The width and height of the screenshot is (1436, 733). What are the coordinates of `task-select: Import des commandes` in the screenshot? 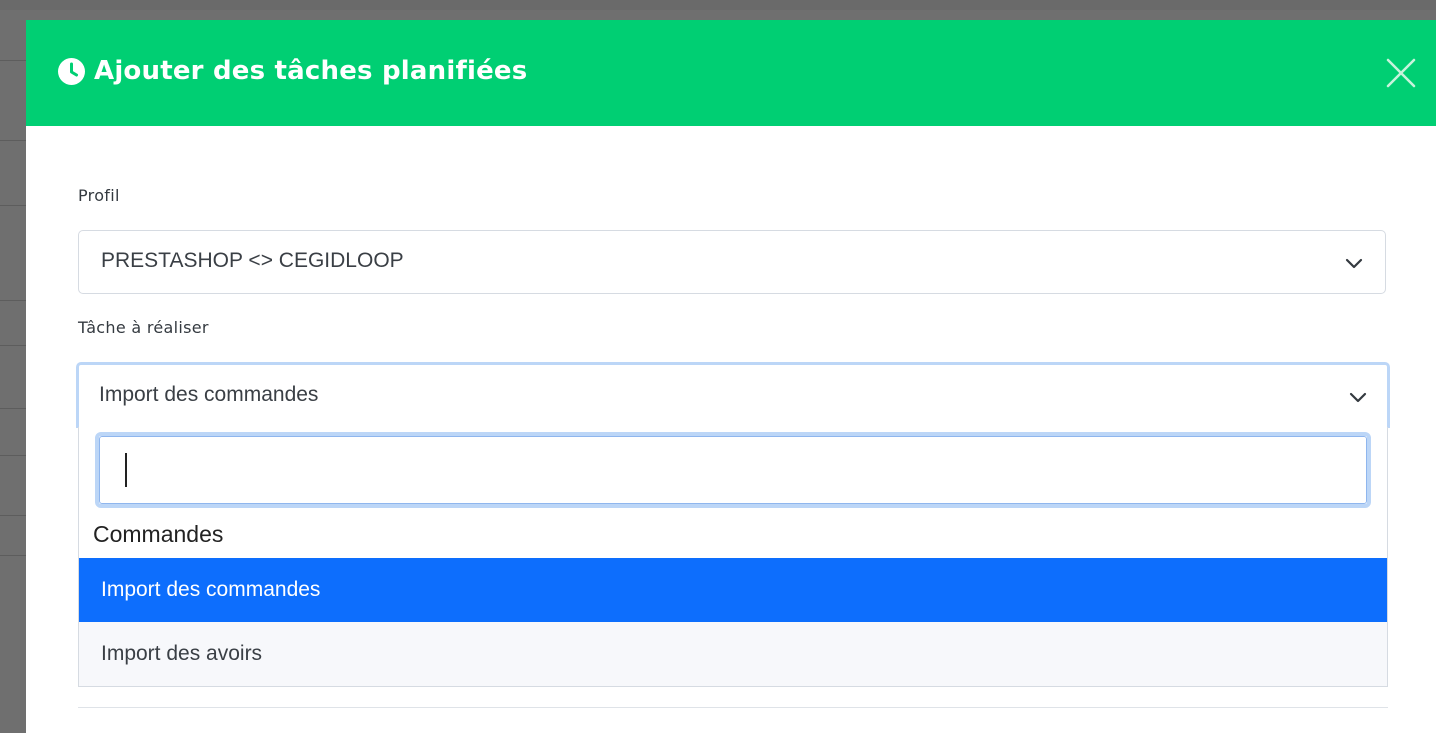 It's located at (733, 395).